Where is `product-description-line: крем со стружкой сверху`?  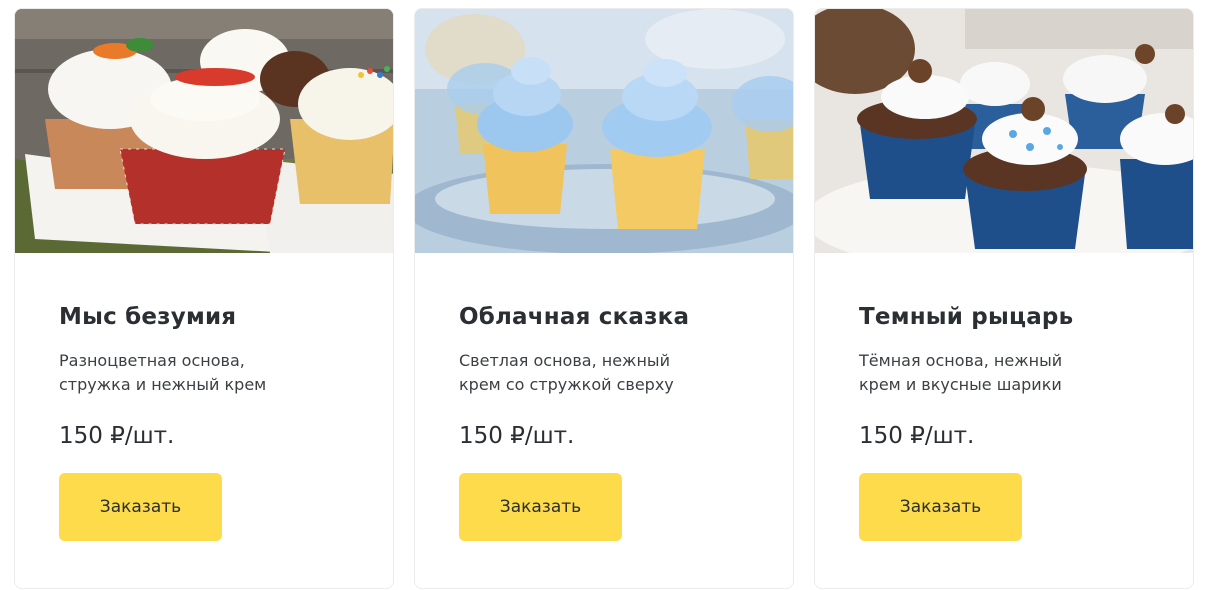
product-description-line: крем со стружкой сверху is located at coordinates (566, 384).